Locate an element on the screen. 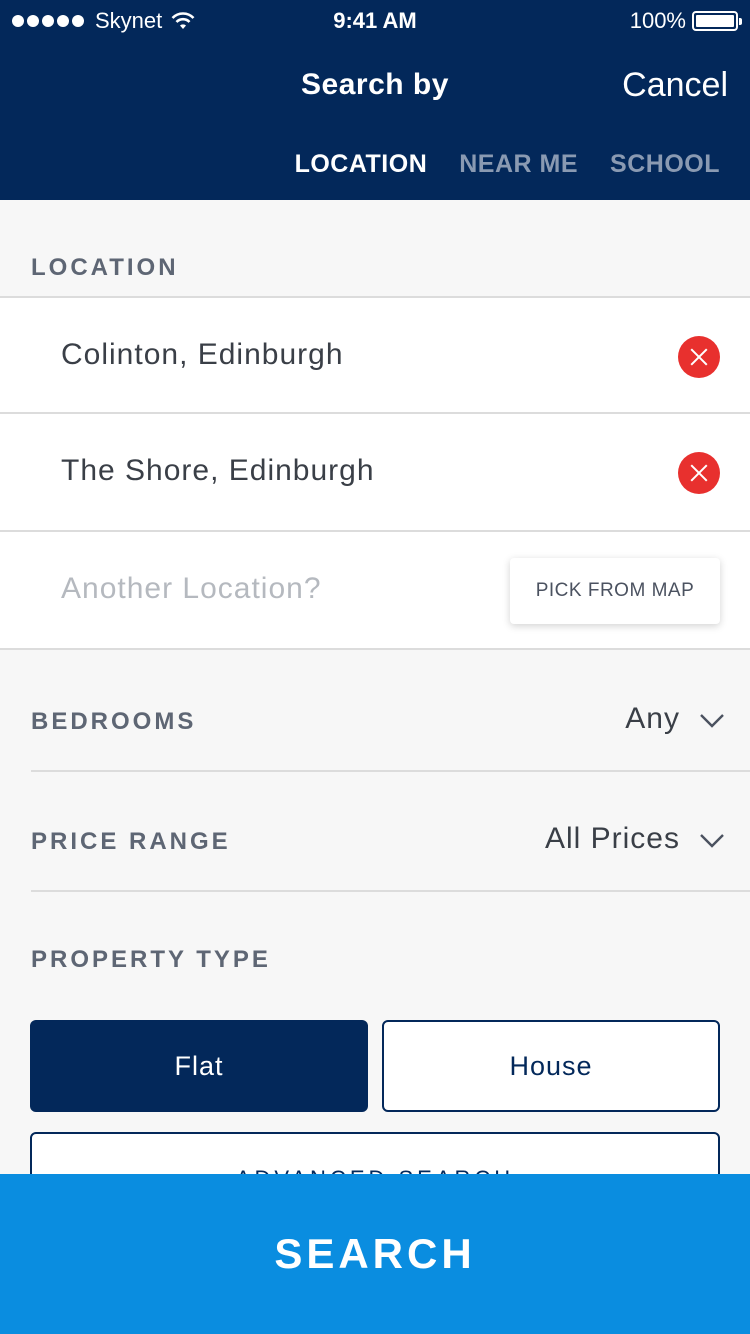 Image resolution: width=750 pixels, height=1334 pixels. another-location-row: Another Location? PICK FROM MAP is located at coordinates (375, 591).